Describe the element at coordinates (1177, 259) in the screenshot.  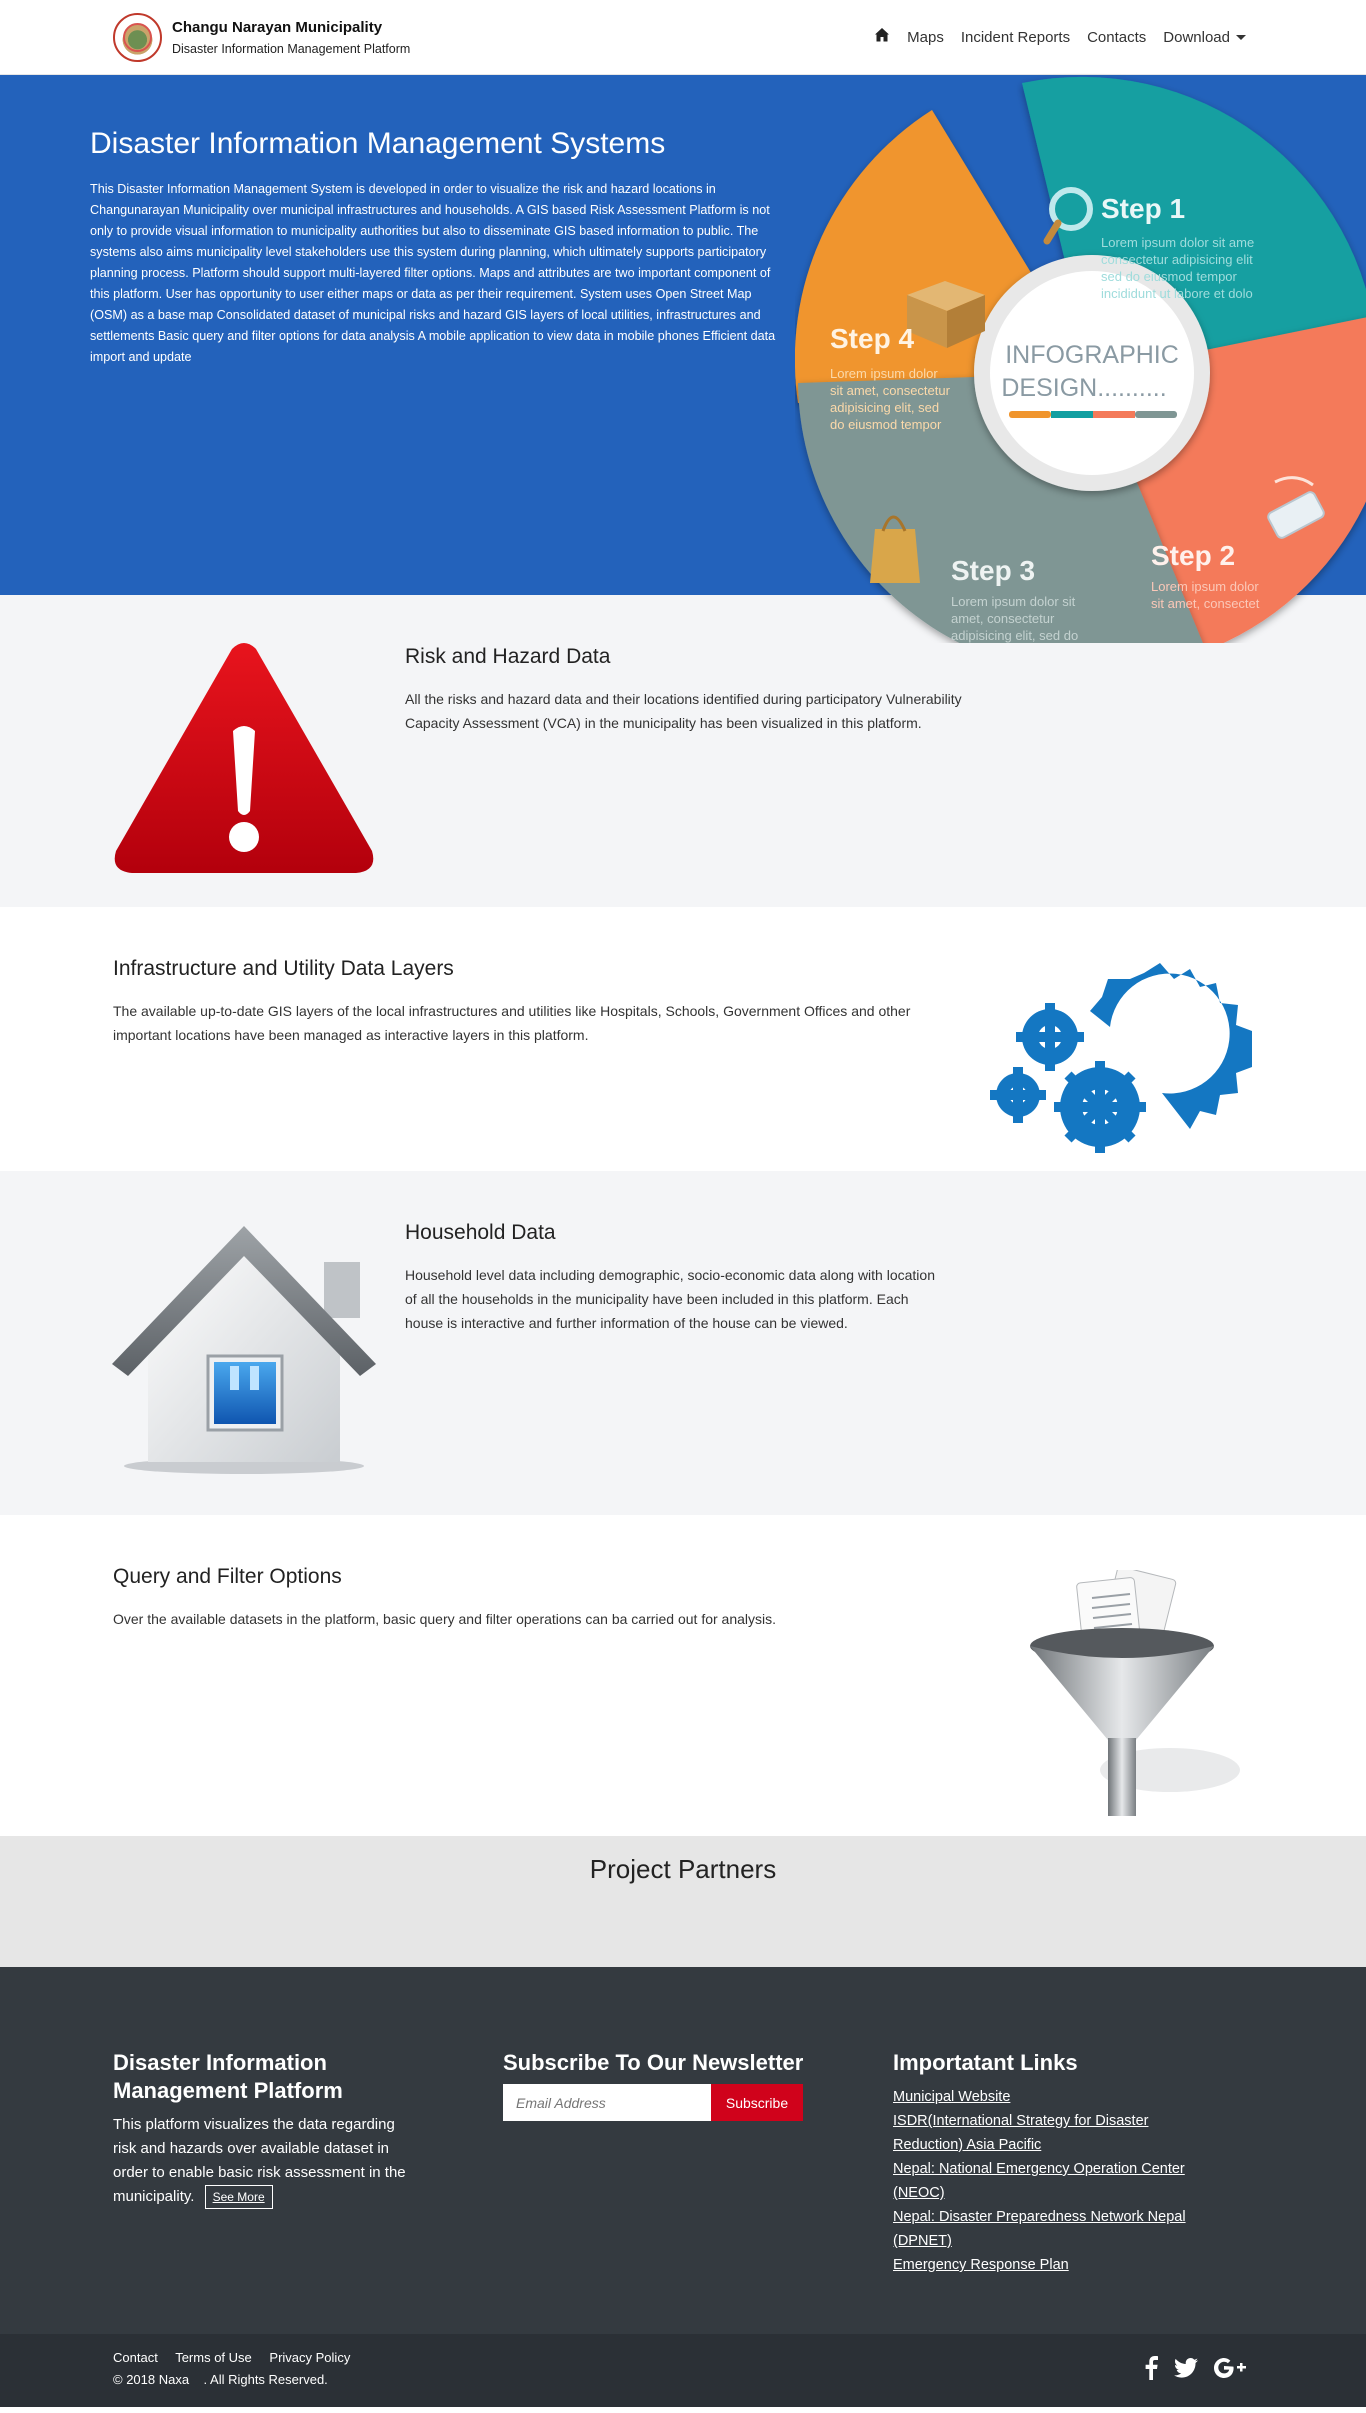
I see `step1-text-line: consectetur adipisicing elit` at that location.